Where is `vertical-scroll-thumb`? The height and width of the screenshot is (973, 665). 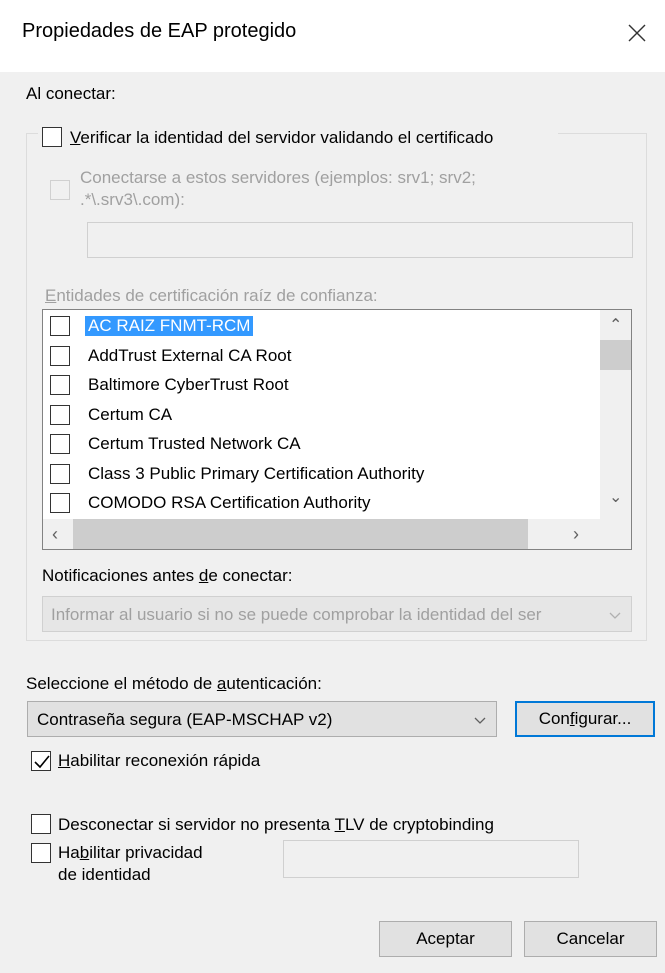
vertical-scroll-thumb is located at coordinates (615, 355).